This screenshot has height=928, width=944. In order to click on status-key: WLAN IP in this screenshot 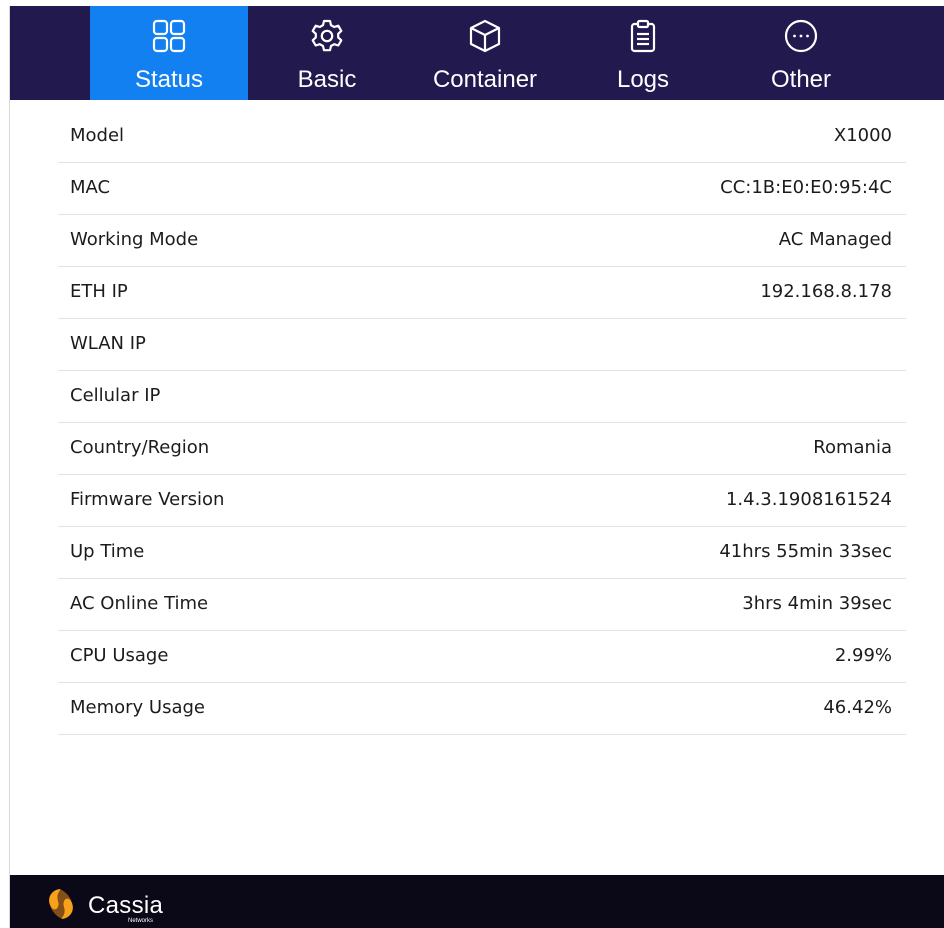, I will do `click(108, 343)`.